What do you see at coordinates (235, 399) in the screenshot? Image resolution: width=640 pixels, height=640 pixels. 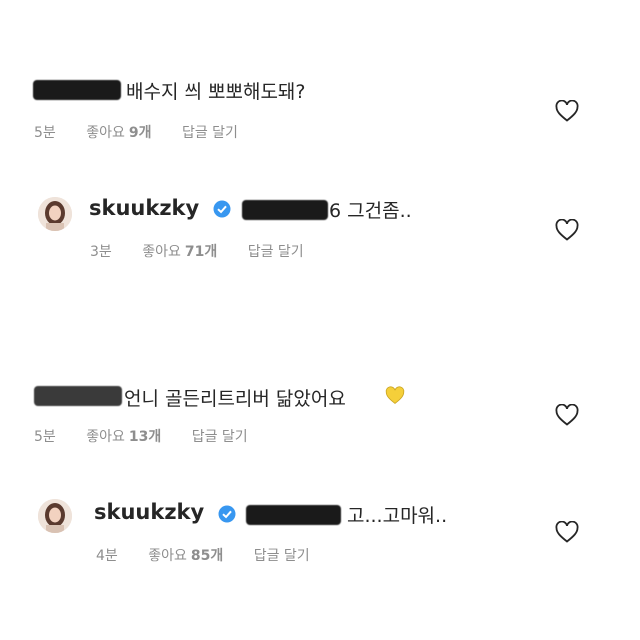 I see `comment-text: 언니 골든리트리버 닮았어요` at bounding box center [235, 399].